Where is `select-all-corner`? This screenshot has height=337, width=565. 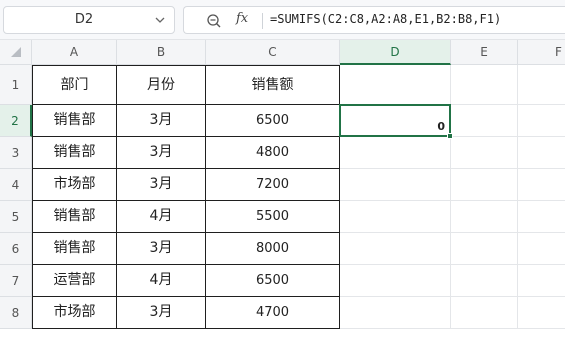
select-all-corner is located at coordinates (16, 52).